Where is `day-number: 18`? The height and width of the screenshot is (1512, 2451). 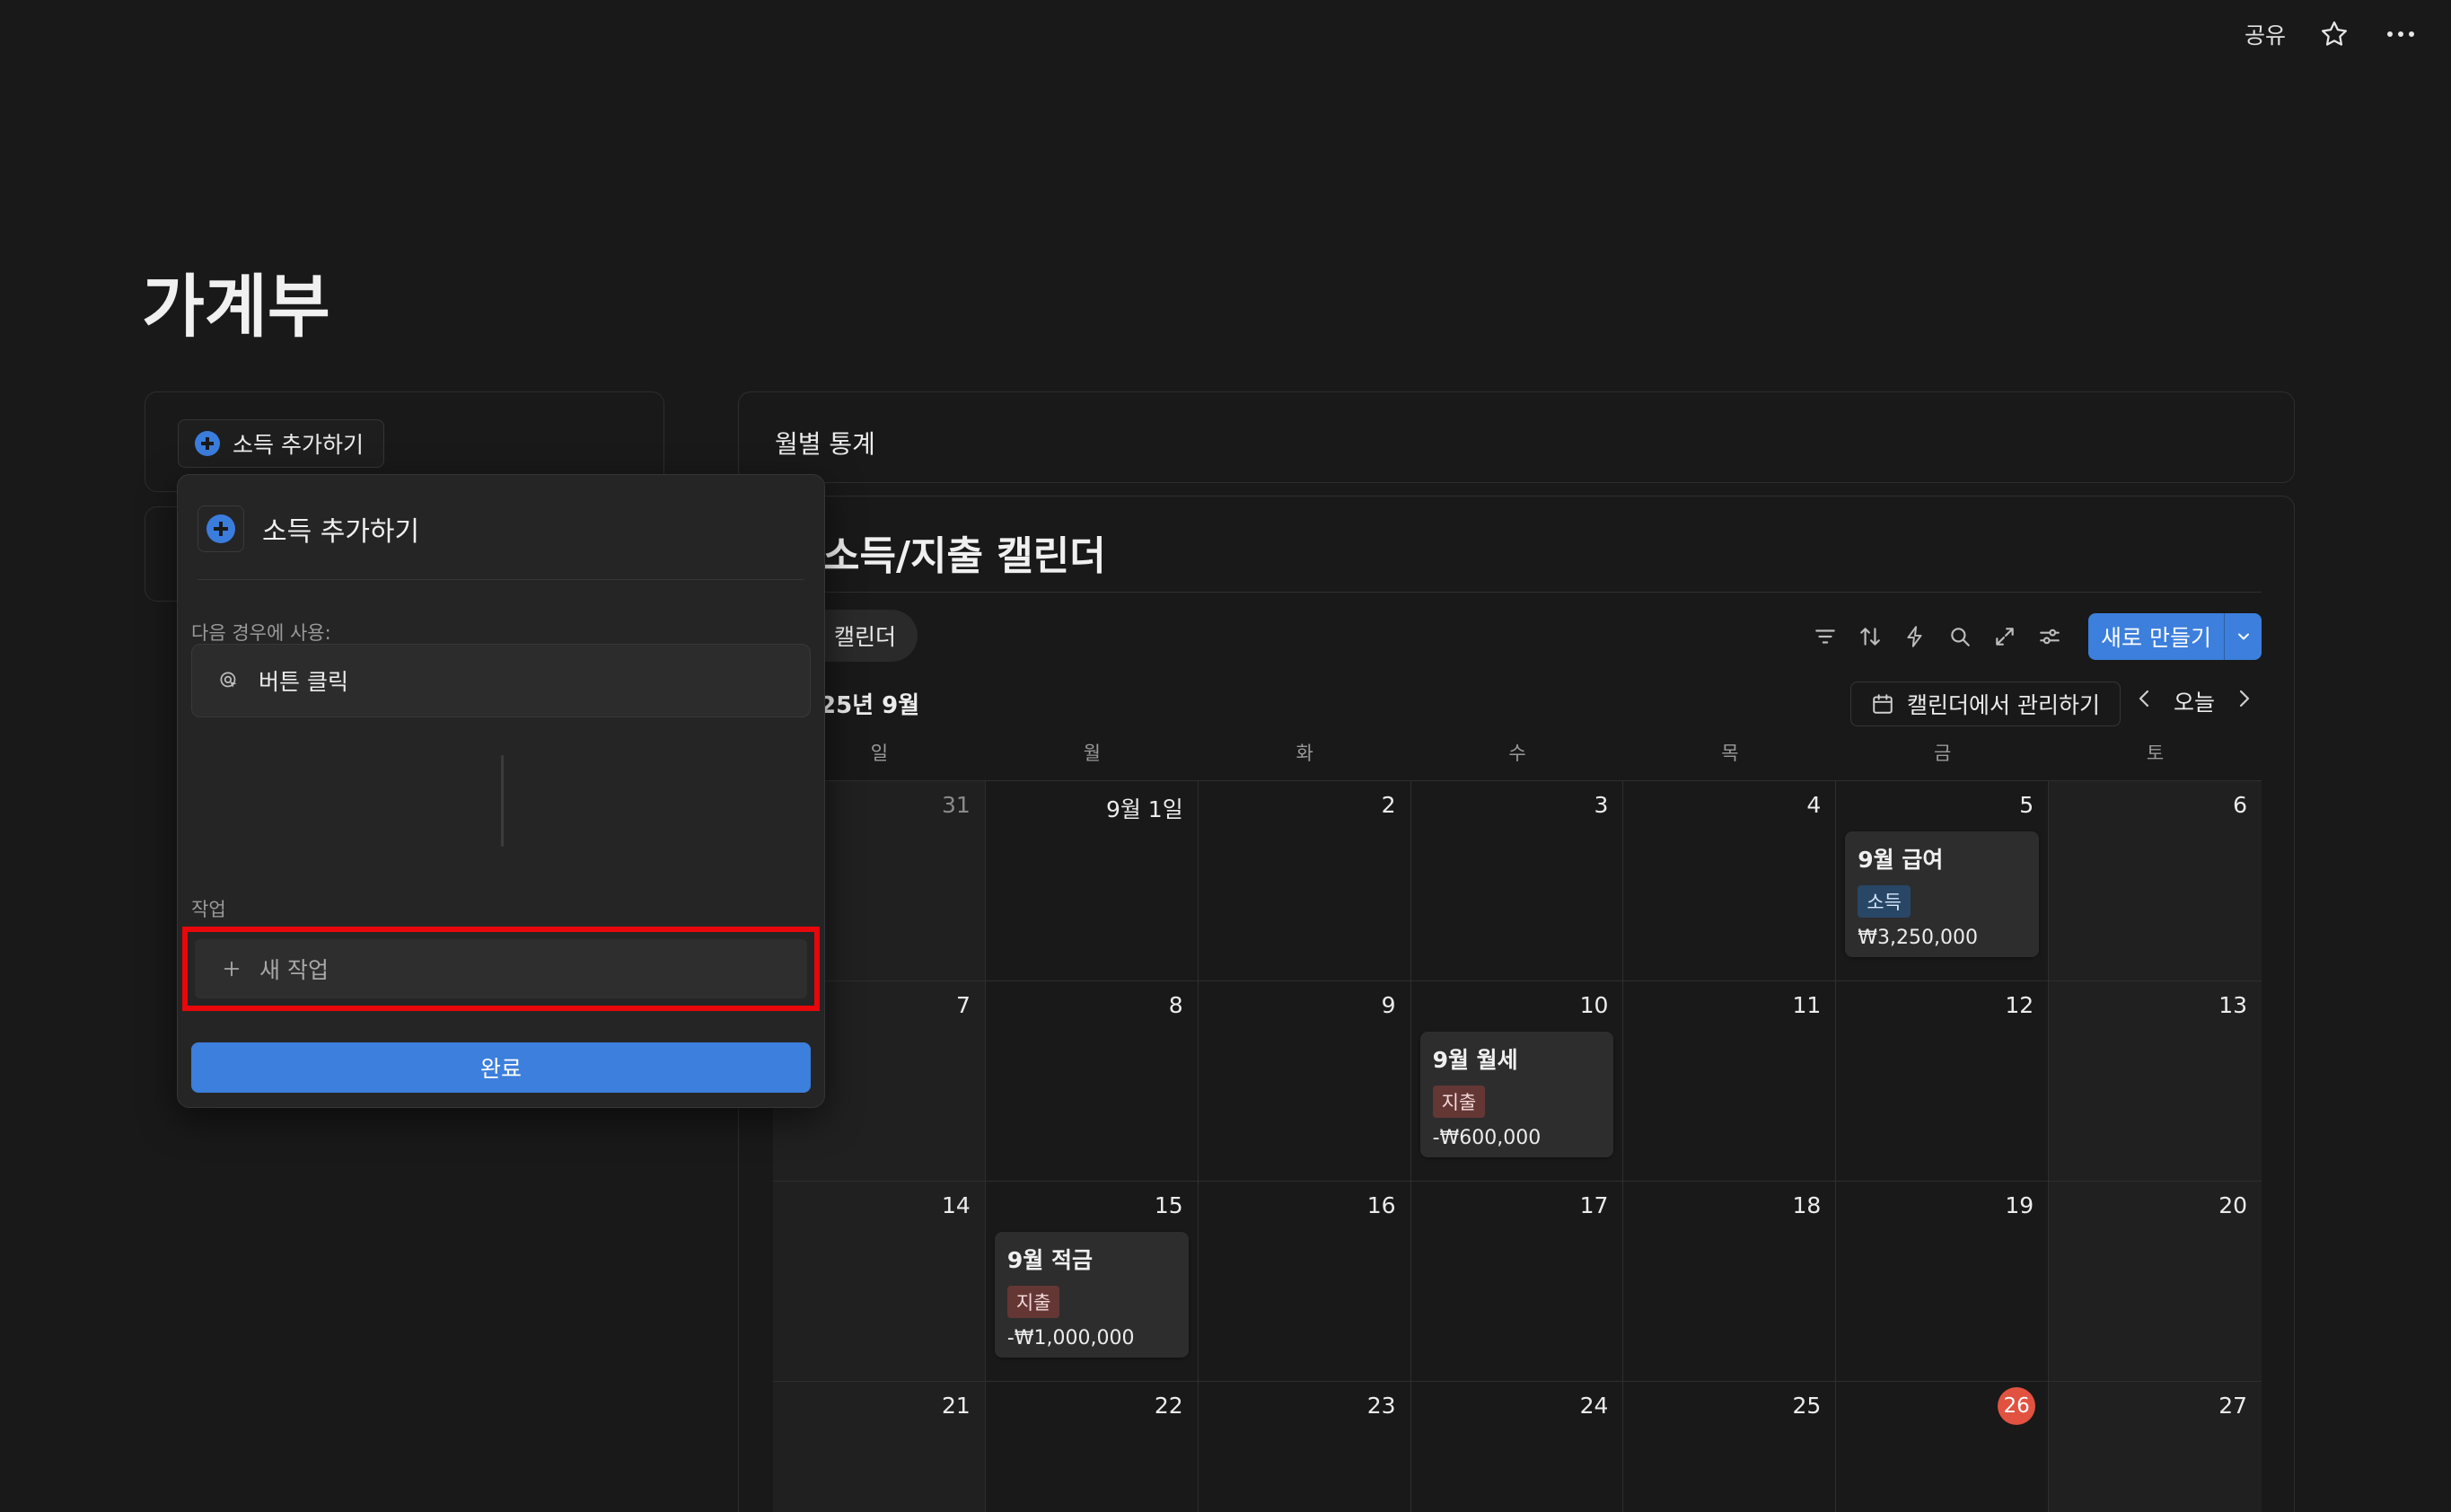 day-number: 18 is located at coordinates (1807, 1205).